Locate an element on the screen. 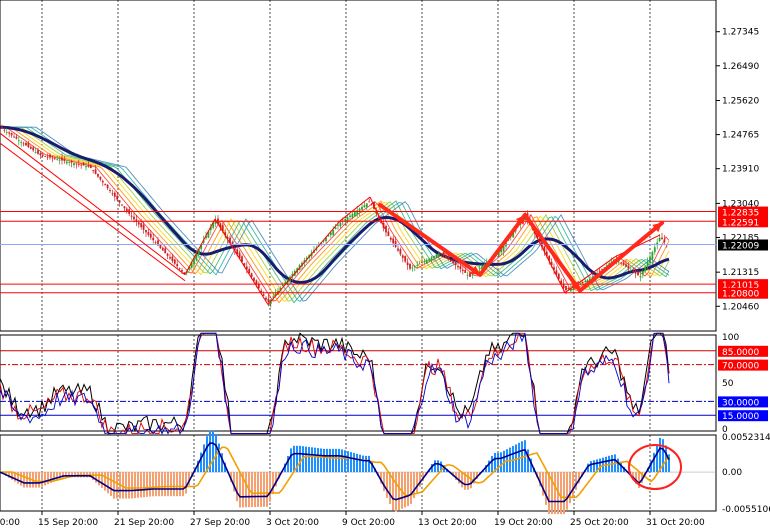  oscillator-level-label: 85.0000 is located at coordinates (740, 353).